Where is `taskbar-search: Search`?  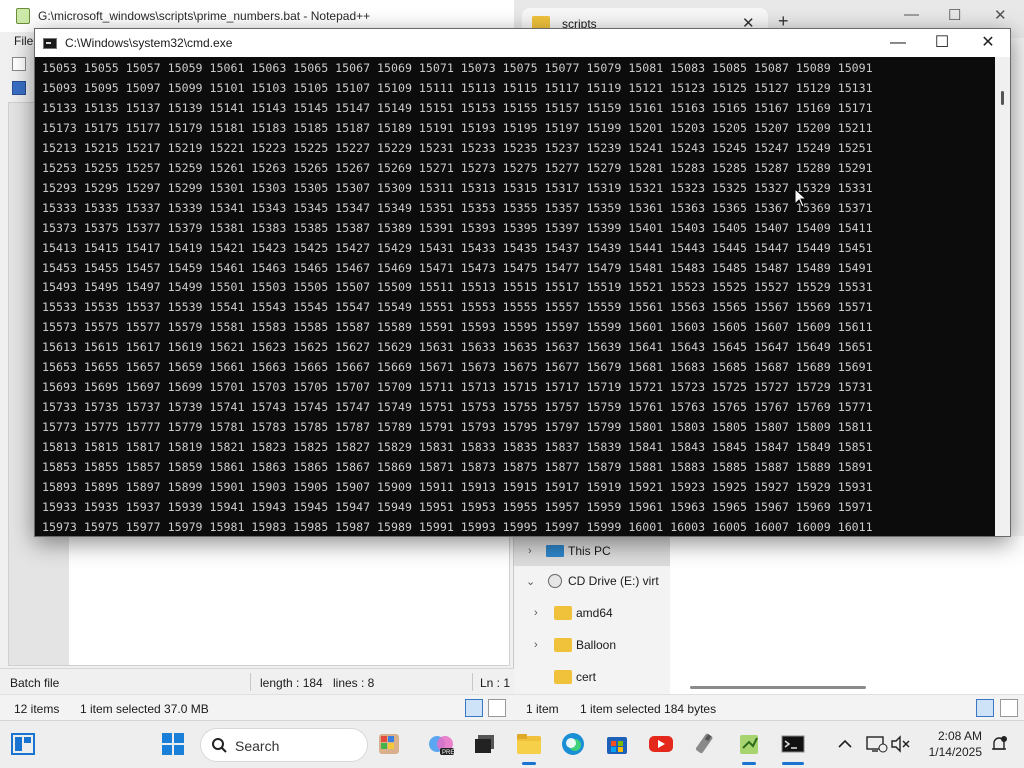 taskbar-search: Search is located at coordinates (284, 745).